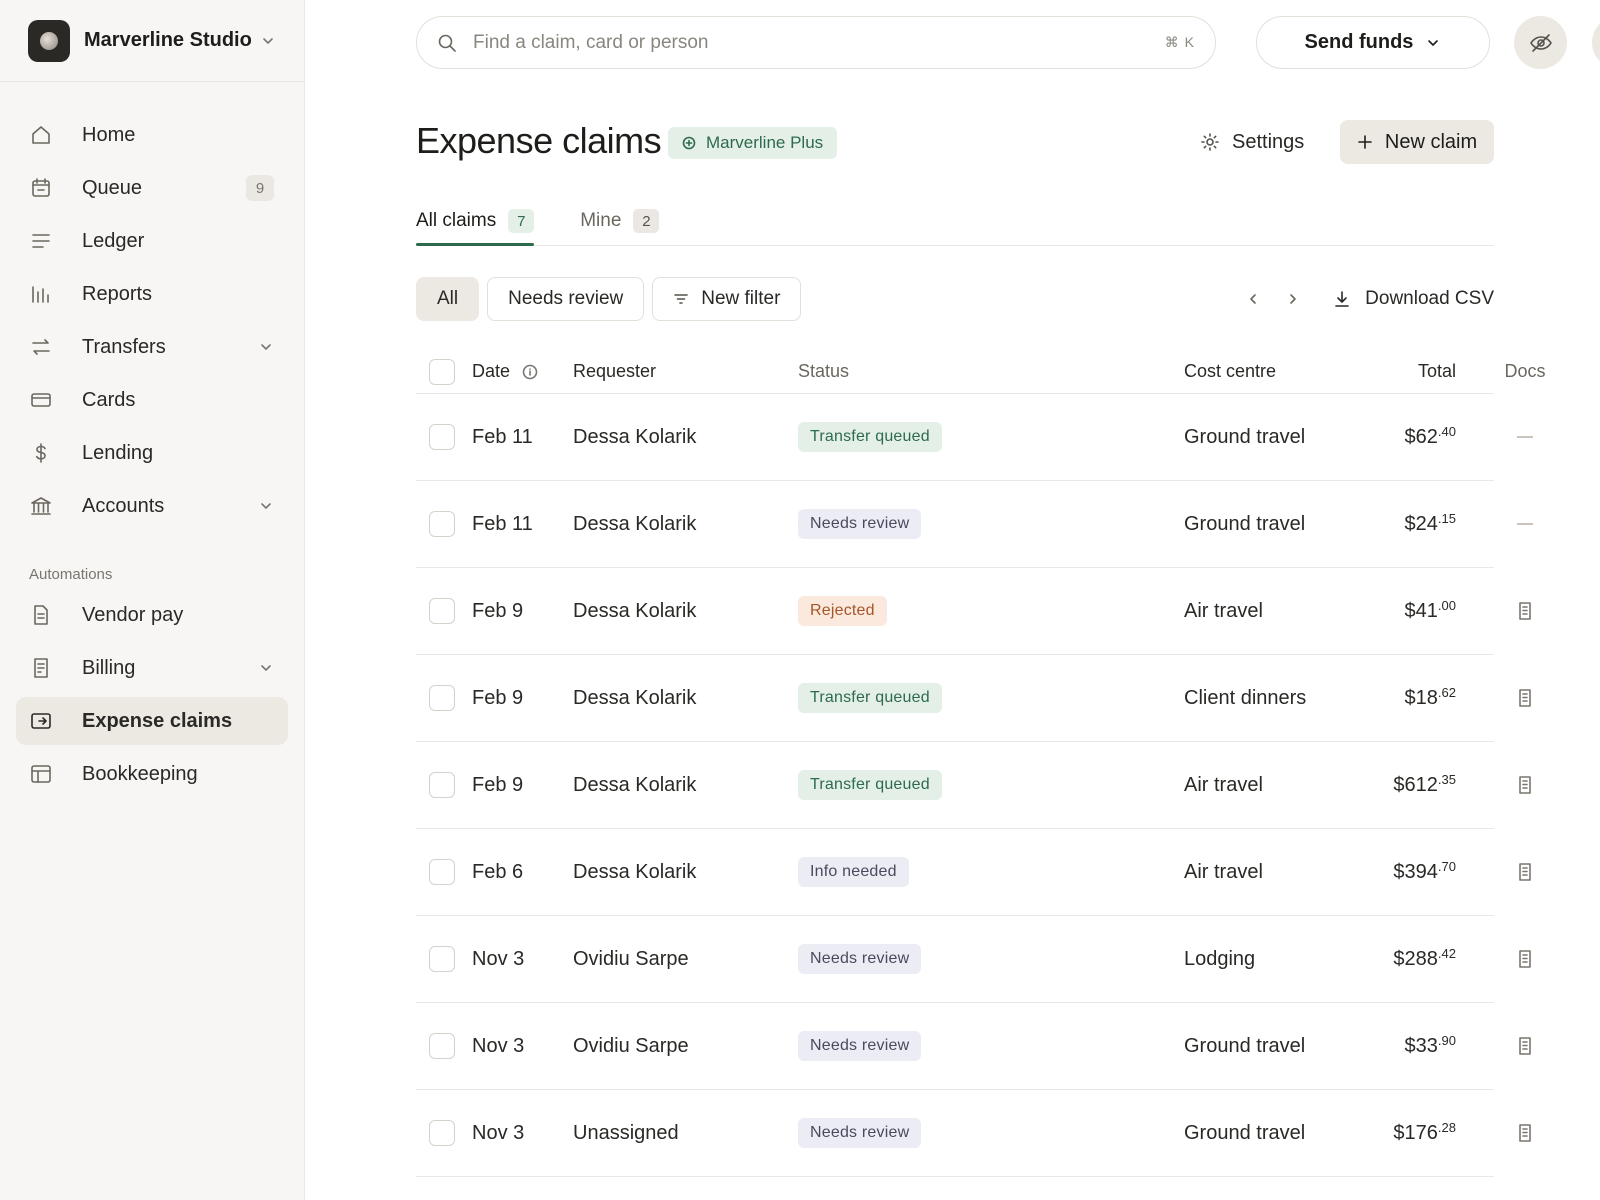  Describe the element at coordinates (816, 42) in the screenshot. I see `search-input: Find a claim, card or person ⌘ K` at that location.